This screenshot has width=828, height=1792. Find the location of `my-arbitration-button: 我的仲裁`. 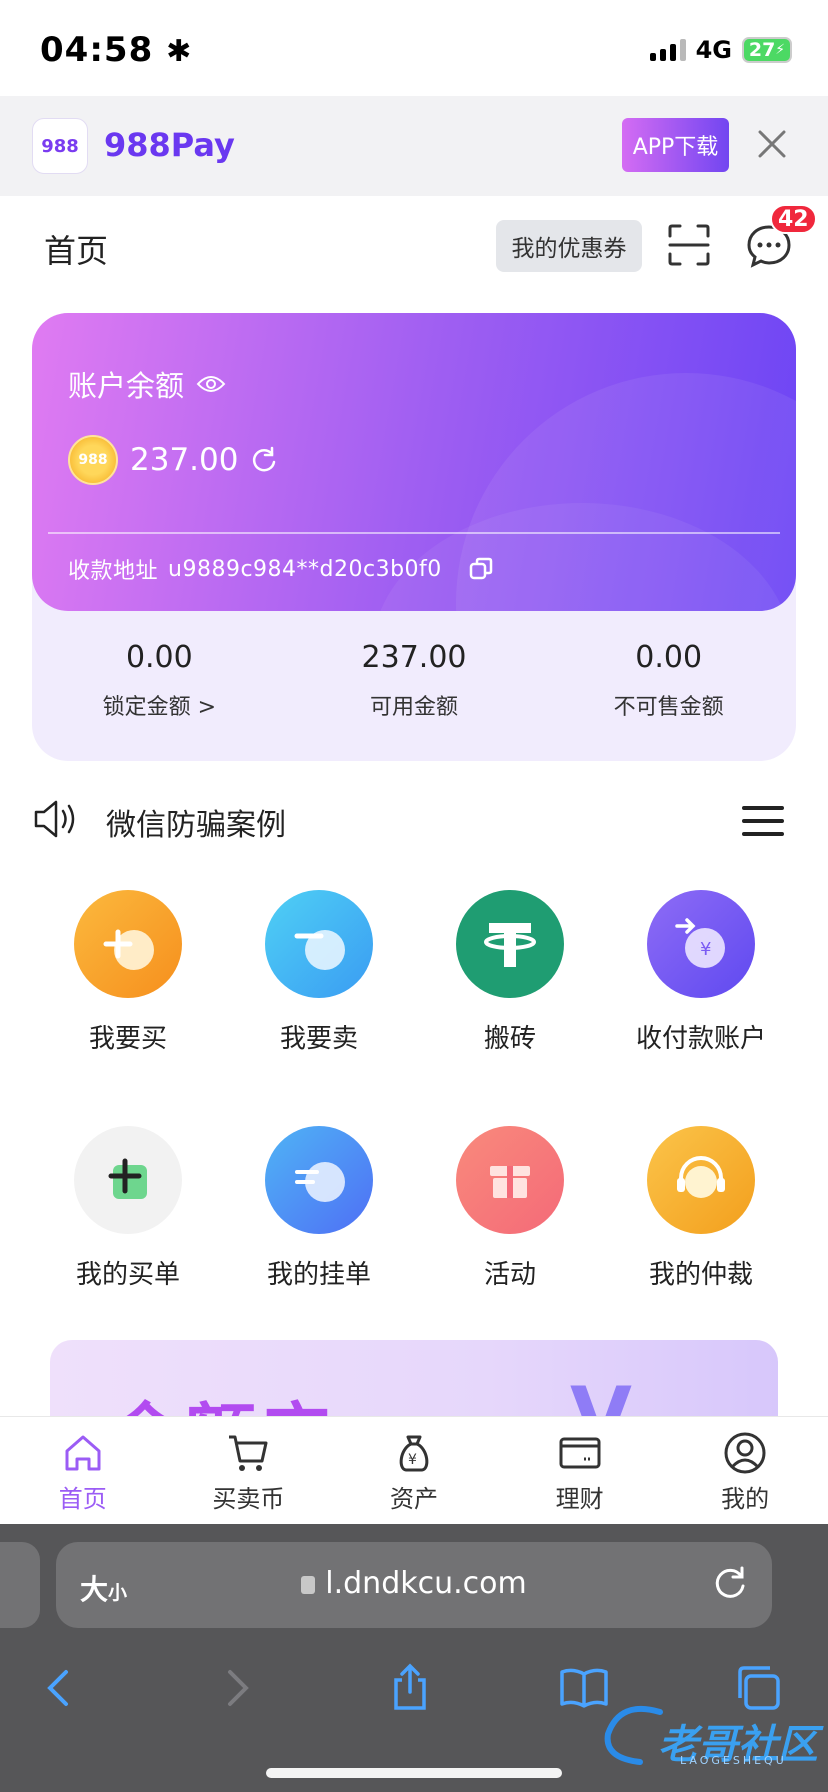

my-arbitration-button: 我的仲裁 is located at coordinates (701, 1208).